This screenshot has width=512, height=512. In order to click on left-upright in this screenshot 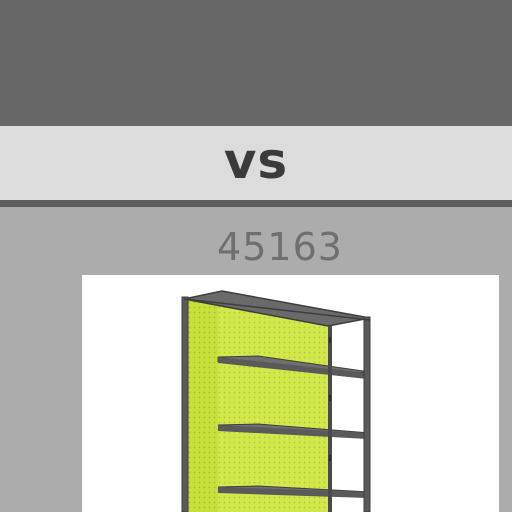, I will do `click(185, 404)`.